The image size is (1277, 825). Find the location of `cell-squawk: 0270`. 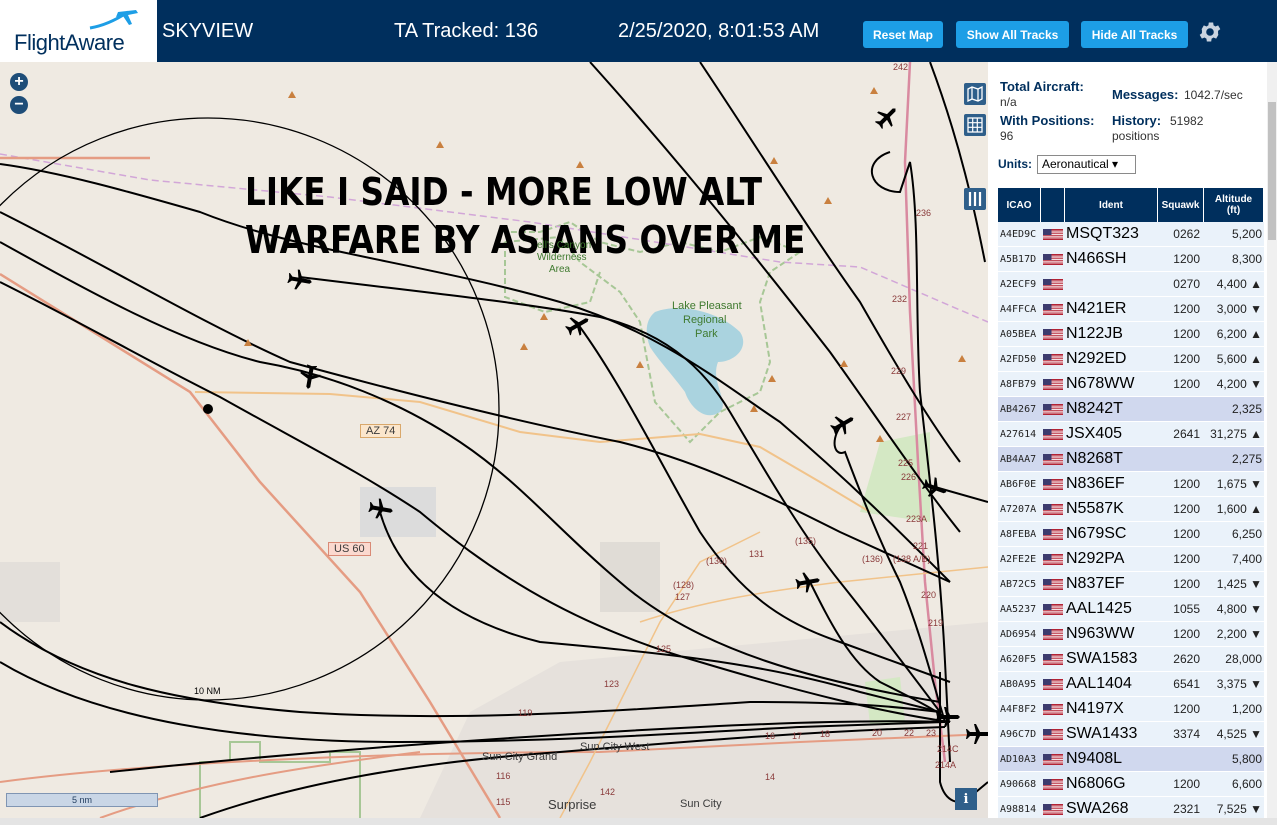

cell-squawk: 0270 is located at coordinates (1186, 284).